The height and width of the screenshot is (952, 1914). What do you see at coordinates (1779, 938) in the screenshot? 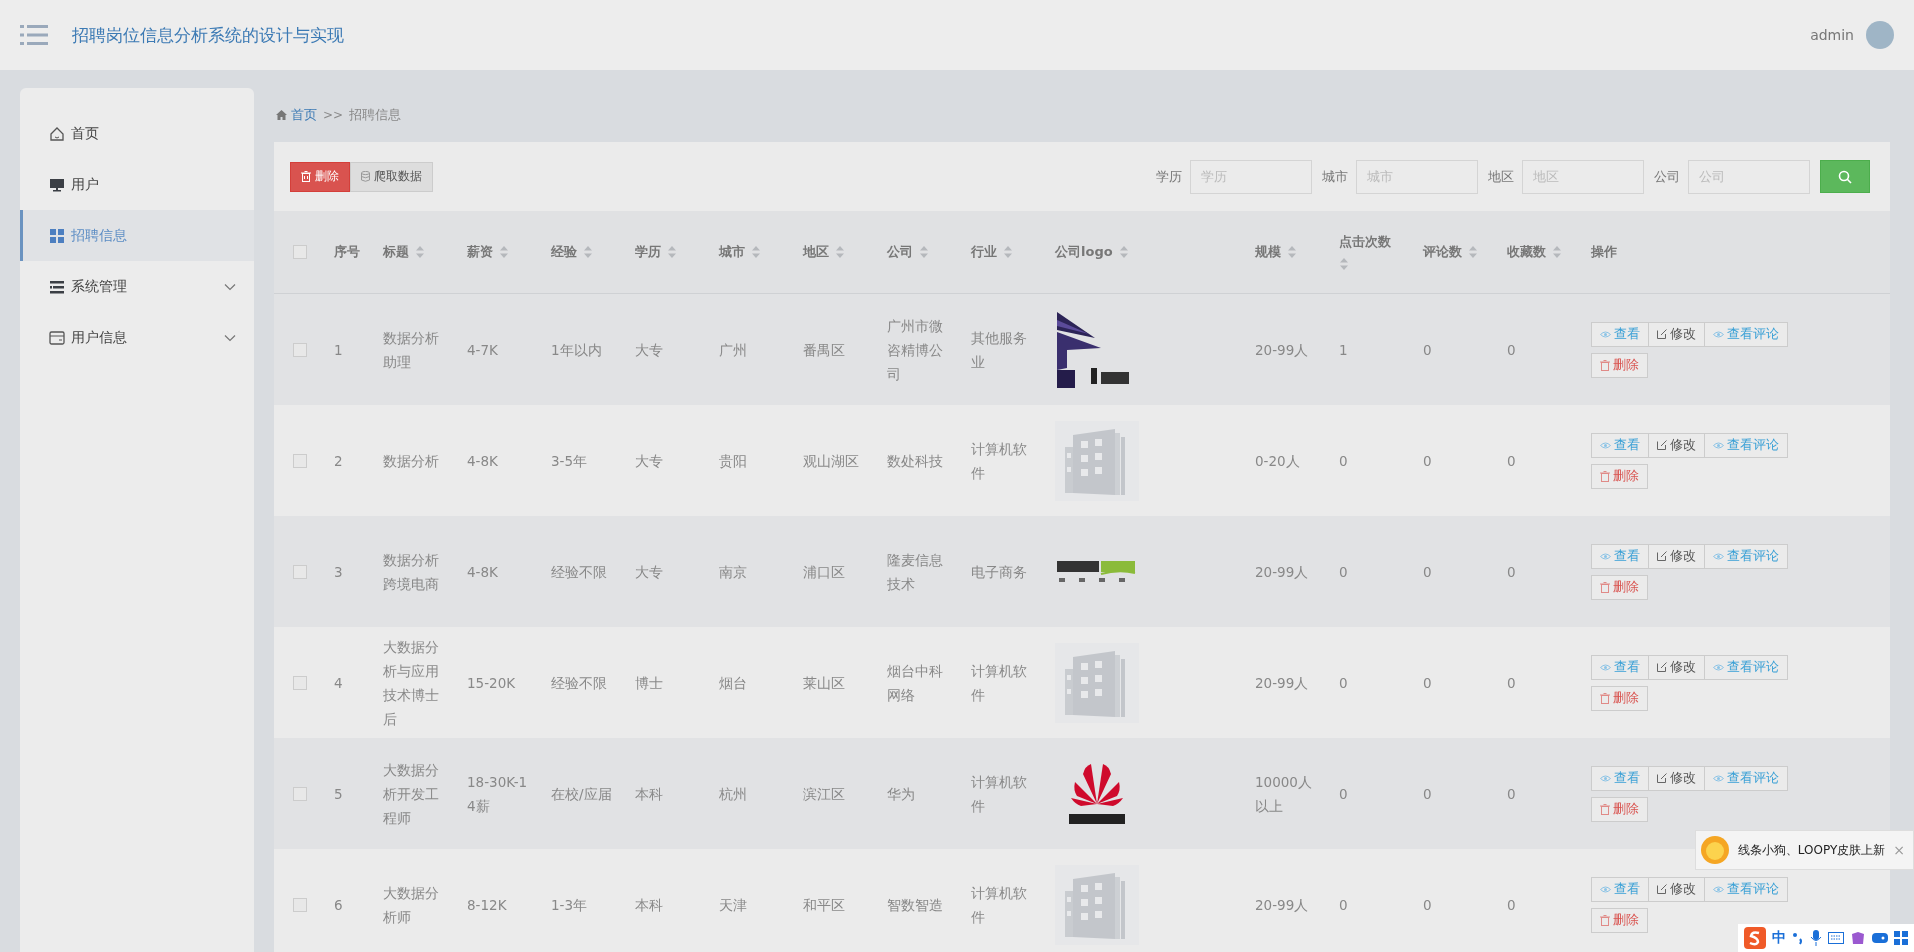
I see `ime-mode-toggle: 中` at bounding box center [1779, 938].